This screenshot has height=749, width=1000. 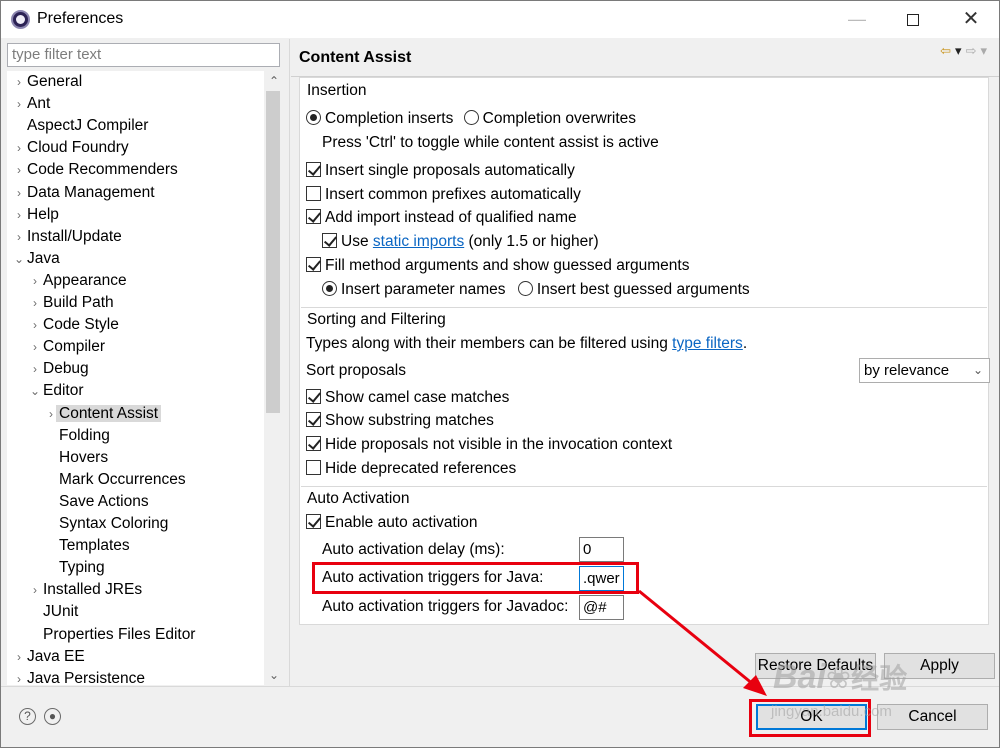 What do you see at coordinates (73, 325) in the screenshot?
I see `tree-item-code-style: › Code Style` at bounding box center [73, 325].